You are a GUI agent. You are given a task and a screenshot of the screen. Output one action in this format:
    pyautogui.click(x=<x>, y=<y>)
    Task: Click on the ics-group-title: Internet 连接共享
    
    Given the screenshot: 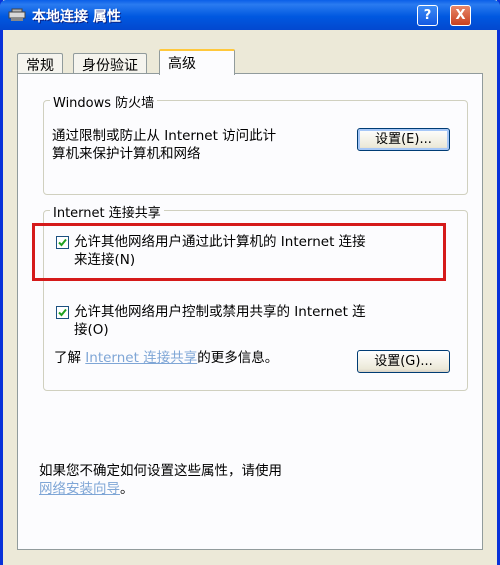 What is the action you would take?
    pyautogui.click(x=107, y=211)
    